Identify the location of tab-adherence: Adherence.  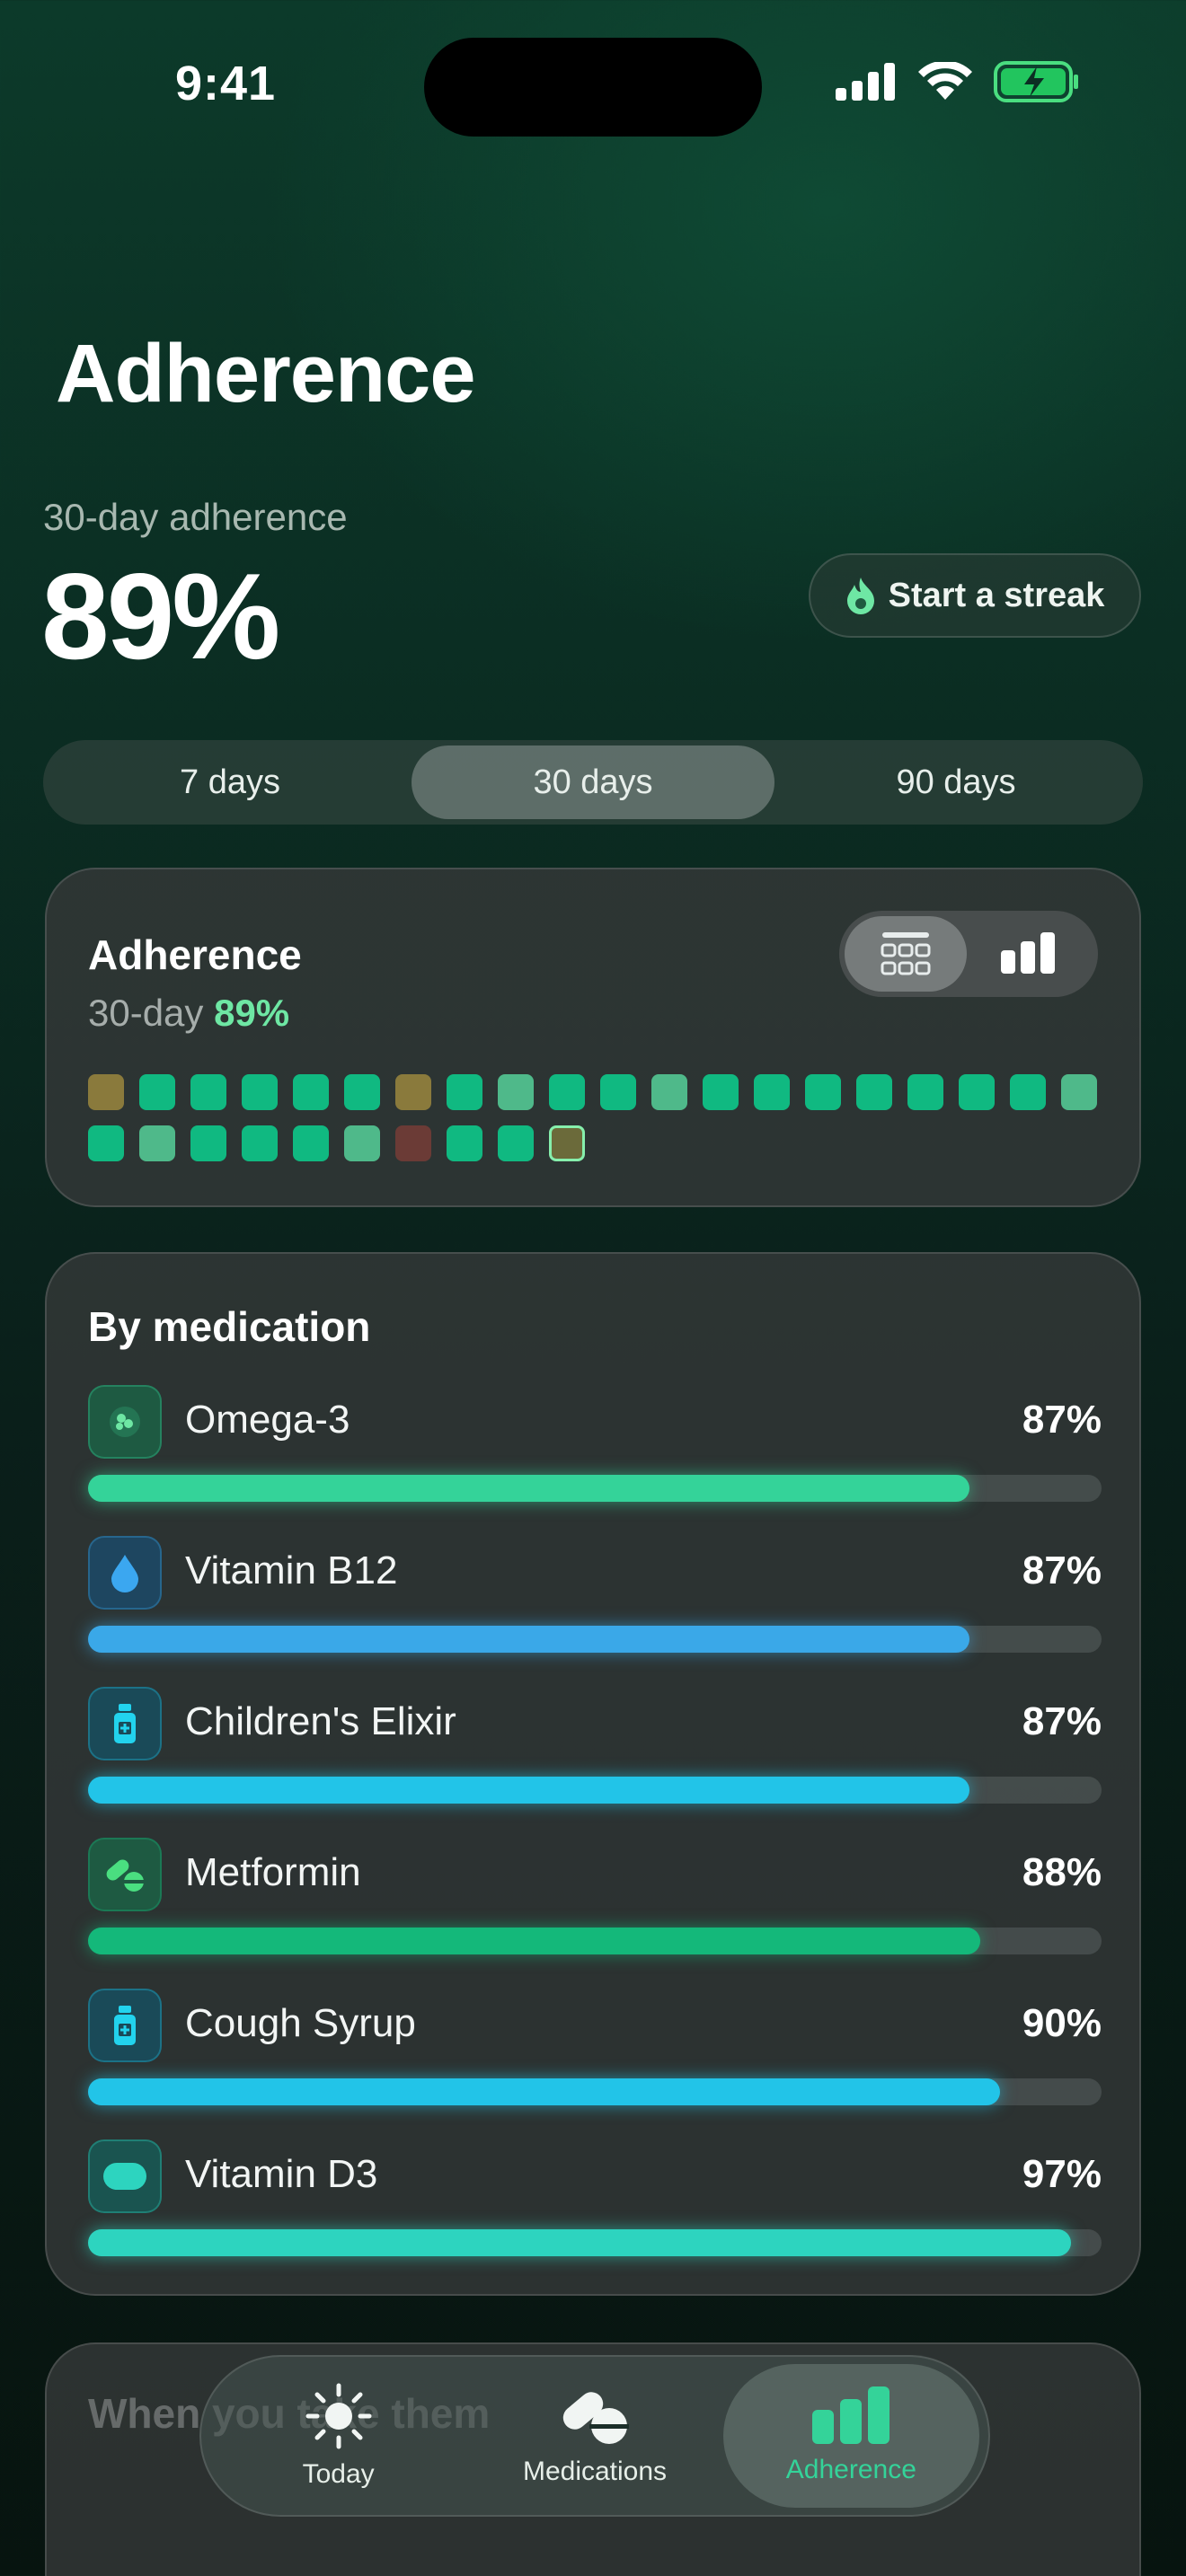
(850, 2436).